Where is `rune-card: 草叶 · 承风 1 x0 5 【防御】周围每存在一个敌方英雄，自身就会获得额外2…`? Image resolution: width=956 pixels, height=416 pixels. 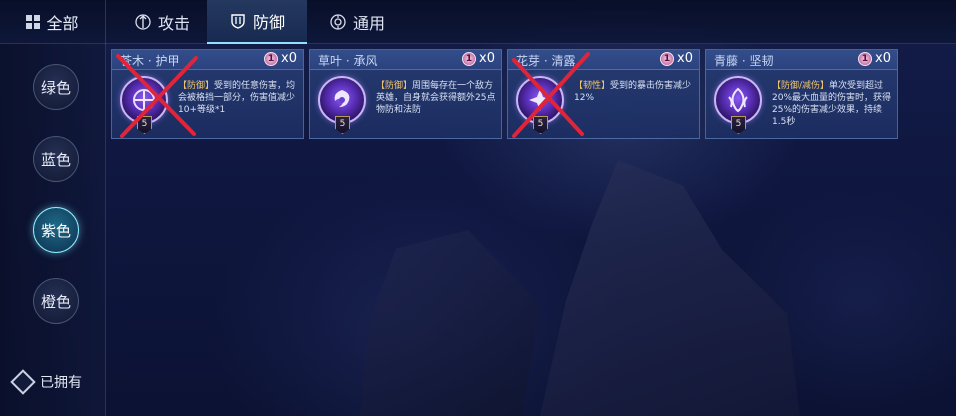 rune-card: 草叶 · 承风 1 x0 5 【防御】周围每存在一个敌方英雄，自身就会获得额外2… is located at coordinates (405, 94).